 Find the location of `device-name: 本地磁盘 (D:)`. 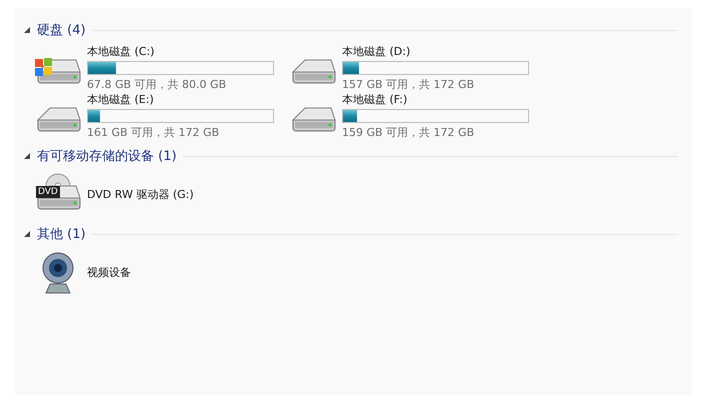

device-name: 本地磁盘 (D:) is located at coordinates (377, 51).